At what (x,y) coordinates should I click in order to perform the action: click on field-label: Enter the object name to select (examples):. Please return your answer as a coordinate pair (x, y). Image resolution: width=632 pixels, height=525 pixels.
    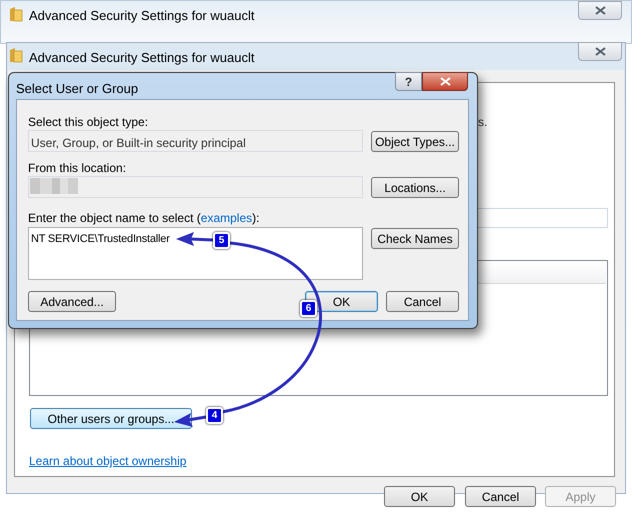
    Looking at the image, I should click on (144, 218).